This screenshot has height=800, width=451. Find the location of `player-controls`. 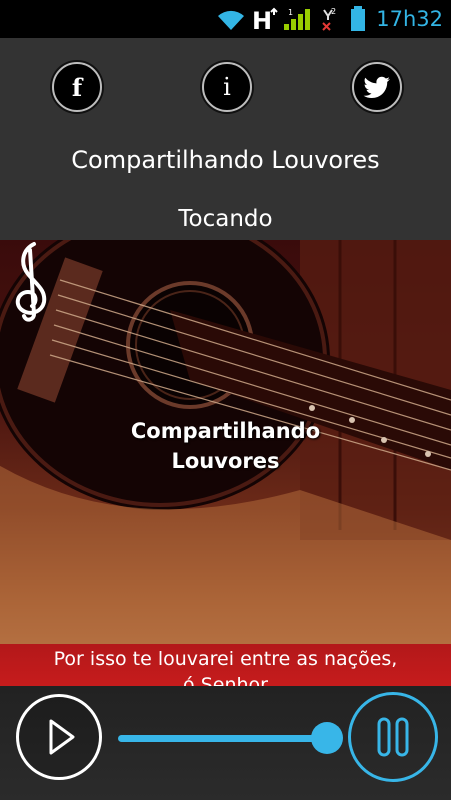

player-controls is located at coordinates (225, 743).